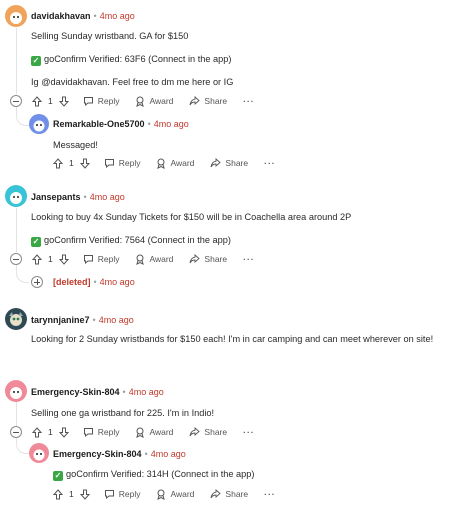 The image size is (467, 512). What do you see at coordinates (61, 16) in the screenshot?
I see `username: davidakhavan` at bounding box center [61, 16].